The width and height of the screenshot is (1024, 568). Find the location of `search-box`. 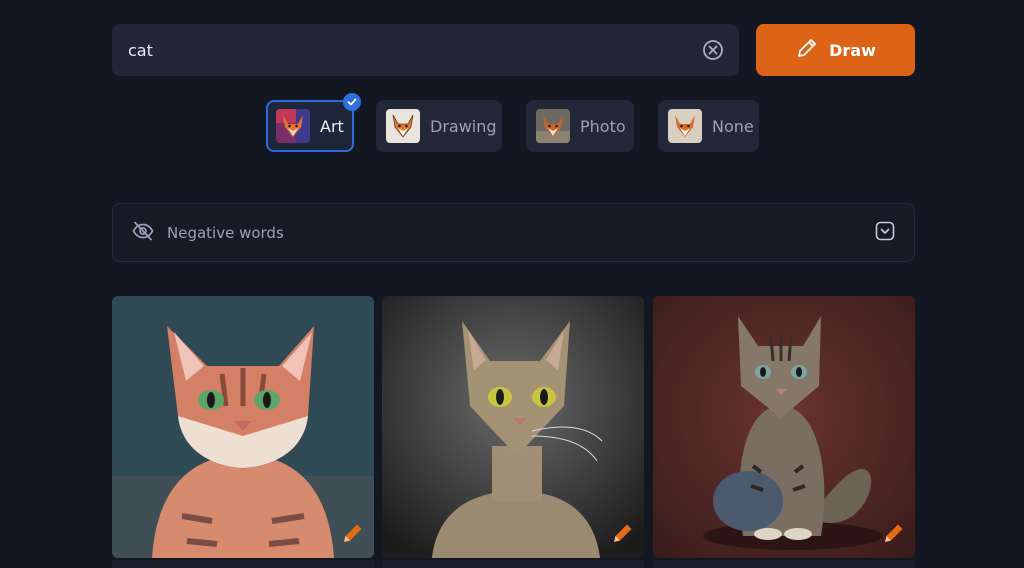

search-box is located at coordinates (425, 50).